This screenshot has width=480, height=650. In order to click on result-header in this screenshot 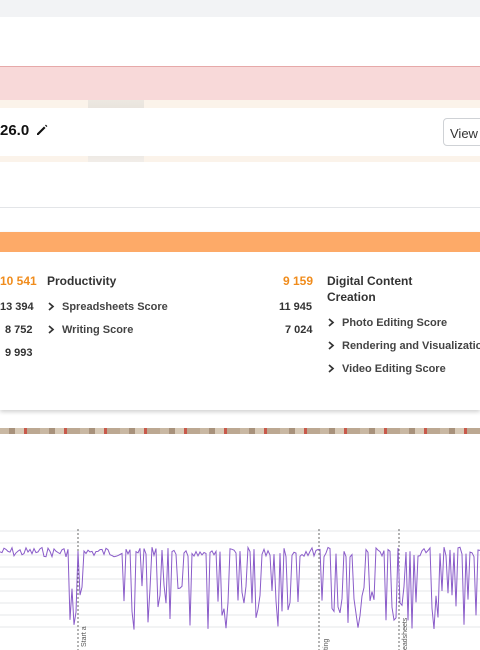, I will do `click(240, 132)`.